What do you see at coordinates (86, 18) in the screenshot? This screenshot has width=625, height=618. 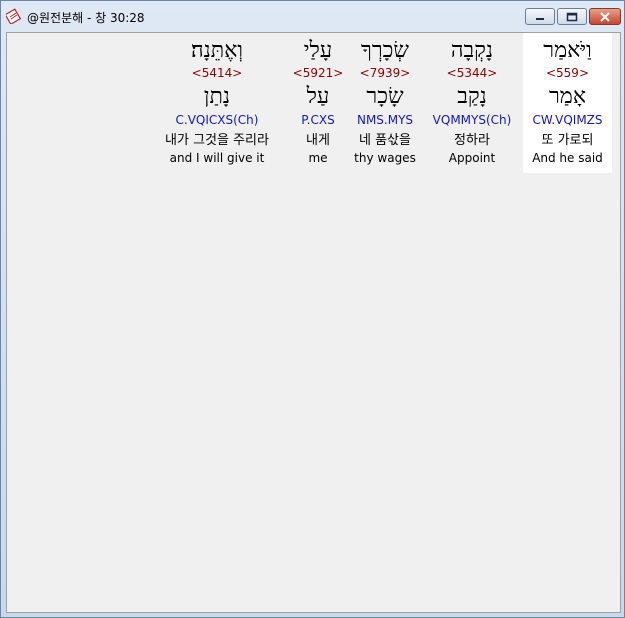 I see `window-title: @원전분해 - 창 30:28` at bounding box center [86, 18].